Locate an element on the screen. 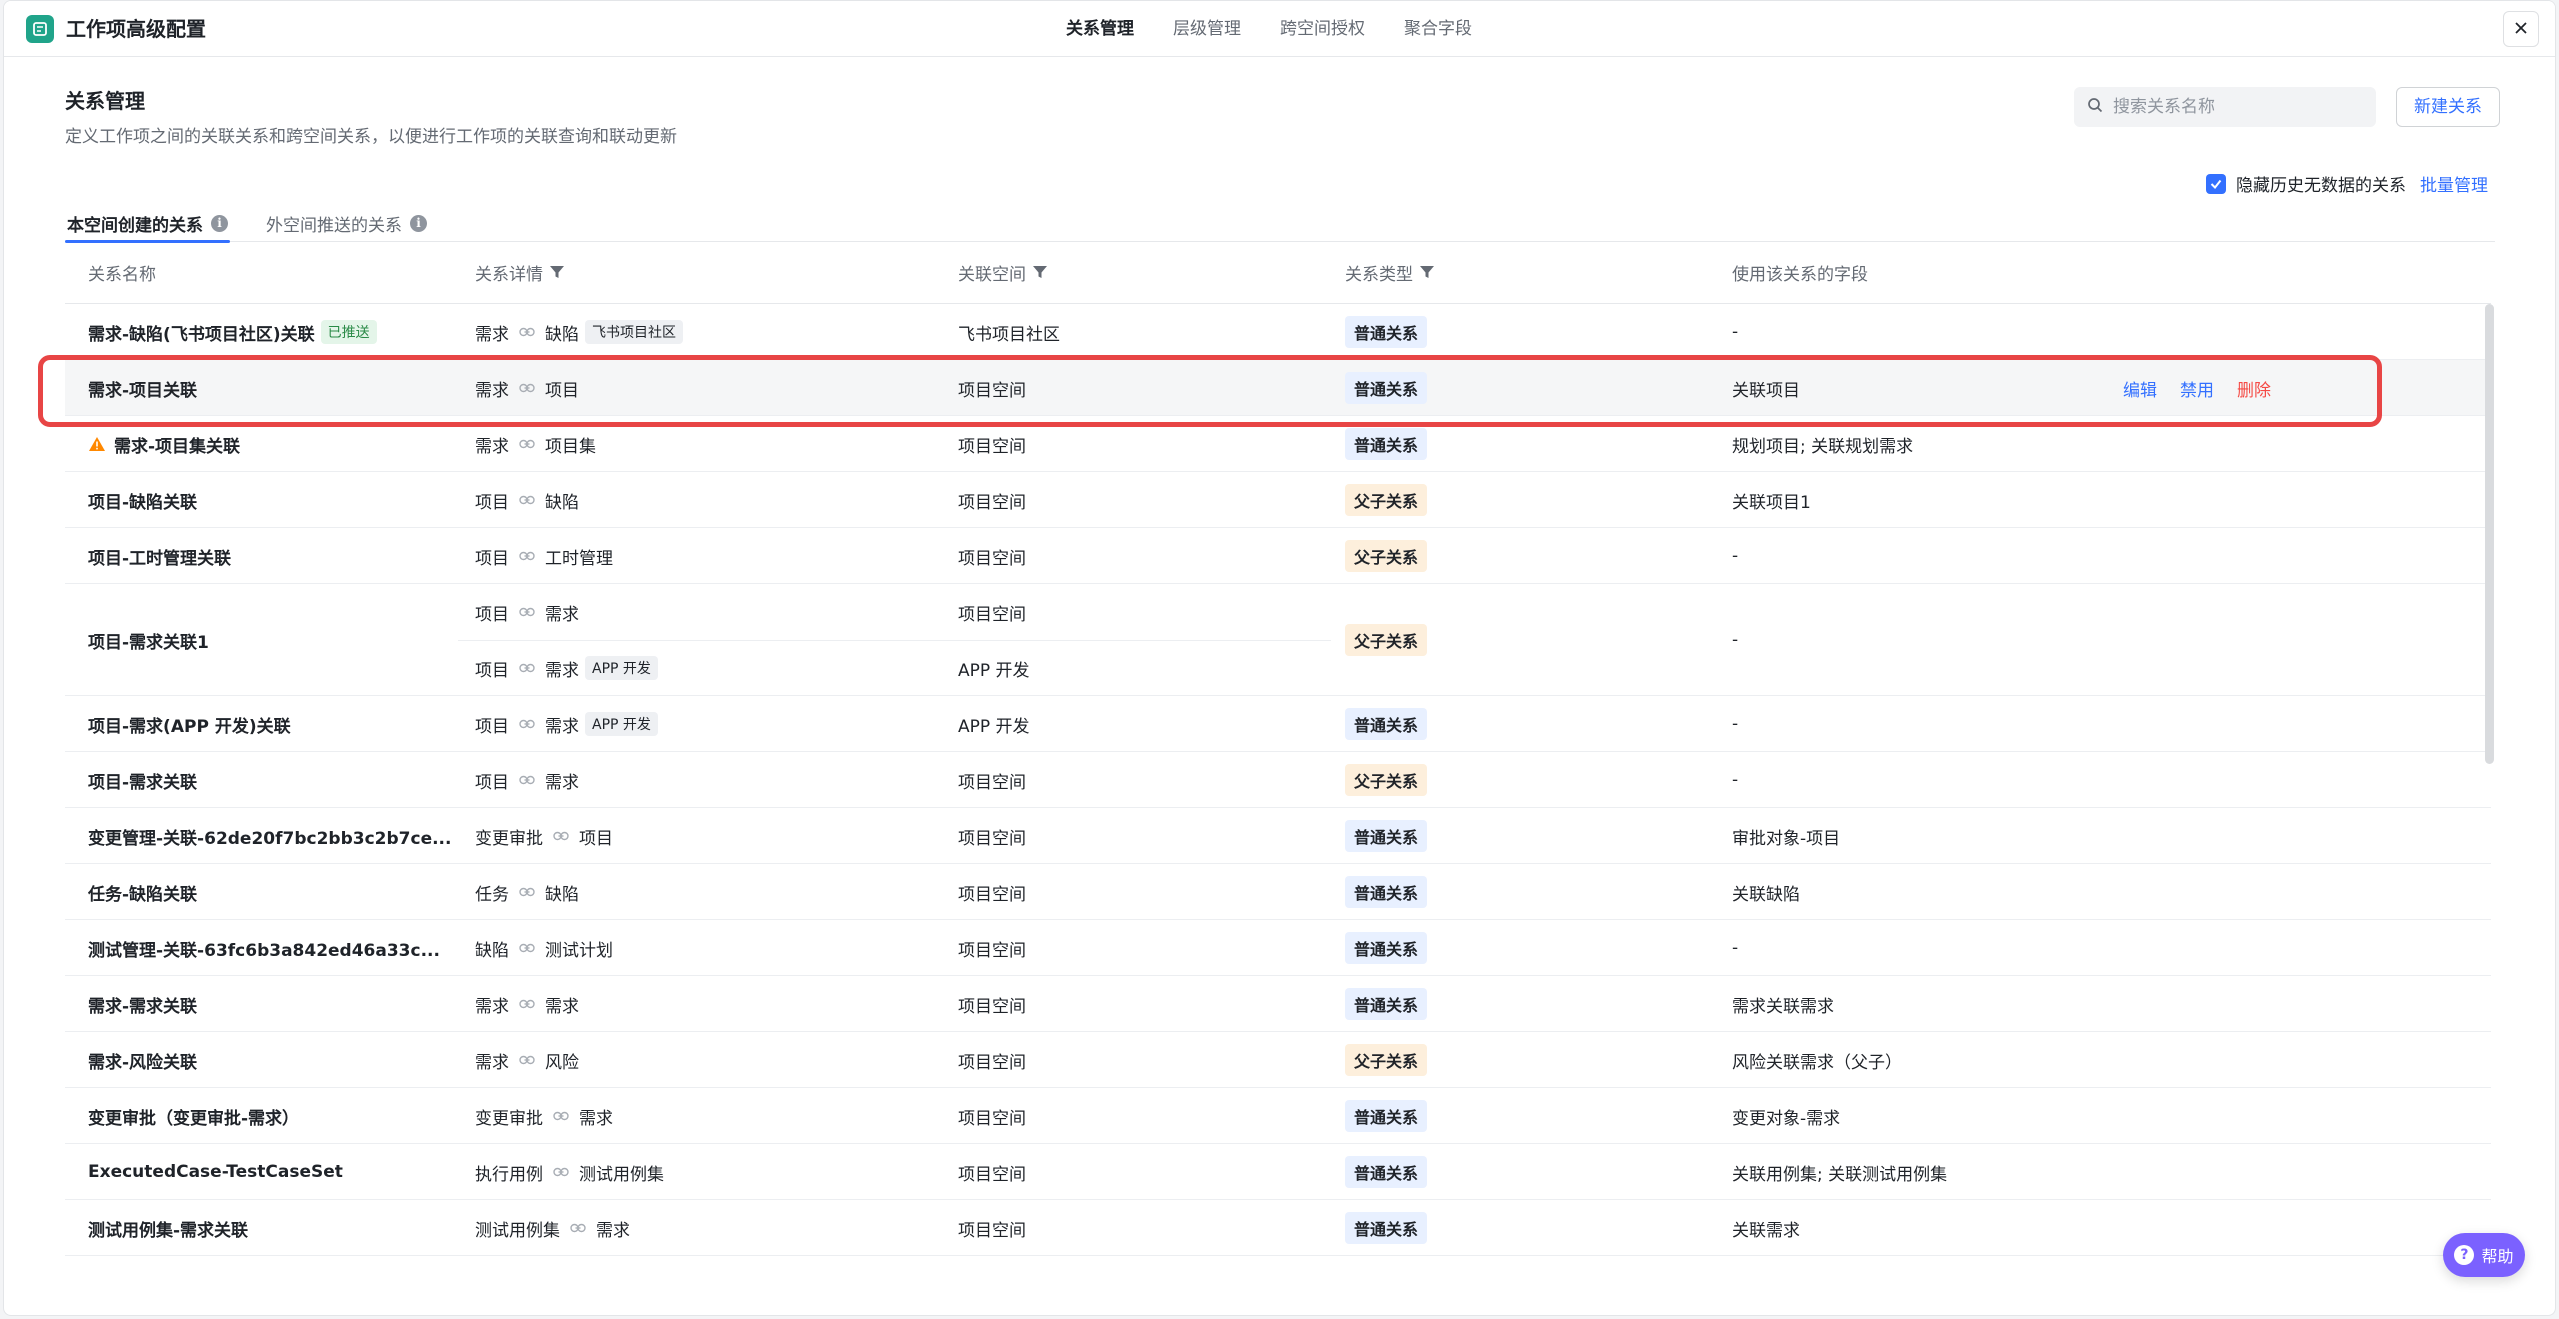 The image size is (2559, 1319). relation-name-cell: ExecutedCase-TestCaseSet is located at coordinates (215, 1172).